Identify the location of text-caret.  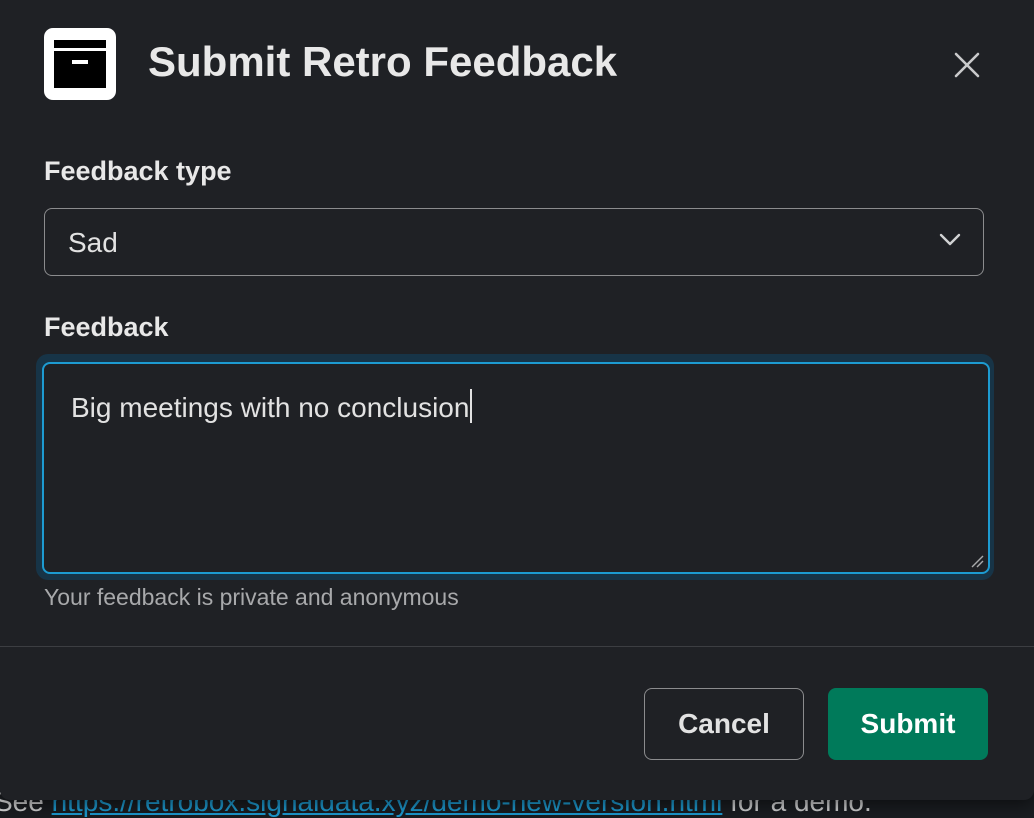
(471, 406).